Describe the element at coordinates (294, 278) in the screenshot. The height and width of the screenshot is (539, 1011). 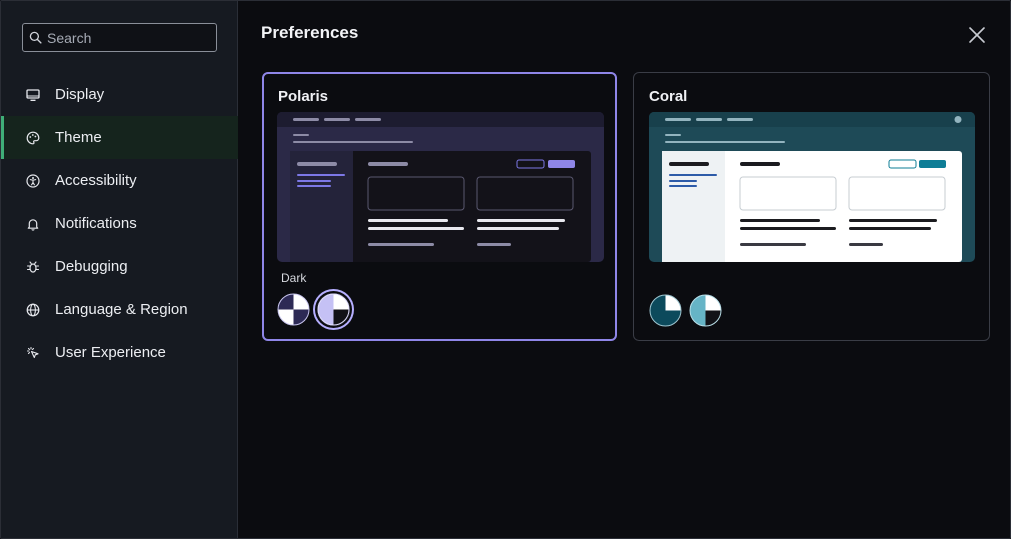
I see `variant-label: Dark` at that location.